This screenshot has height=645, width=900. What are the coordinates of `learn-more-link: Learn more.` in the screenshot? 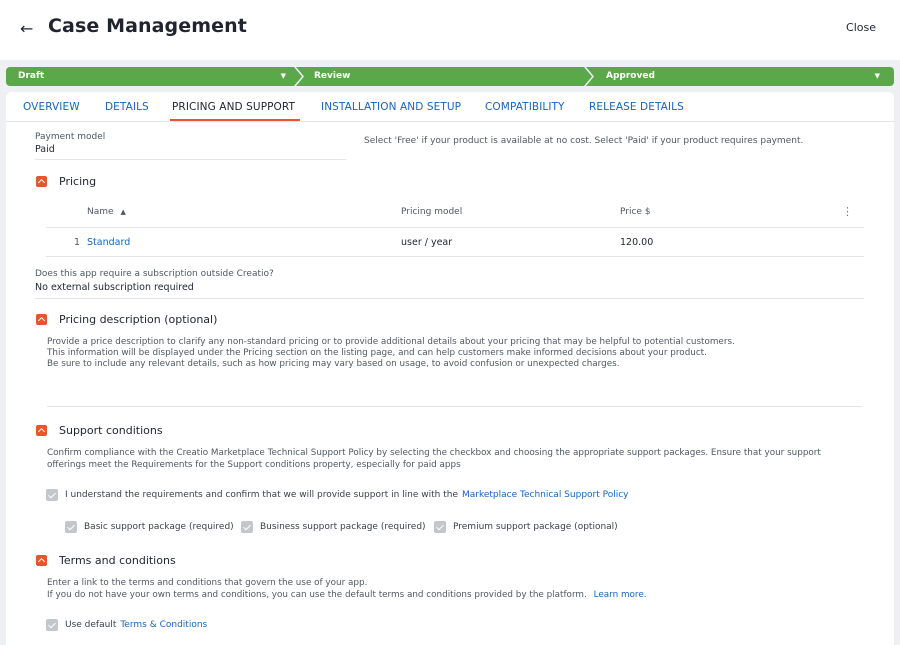 It's located at (620, 595).